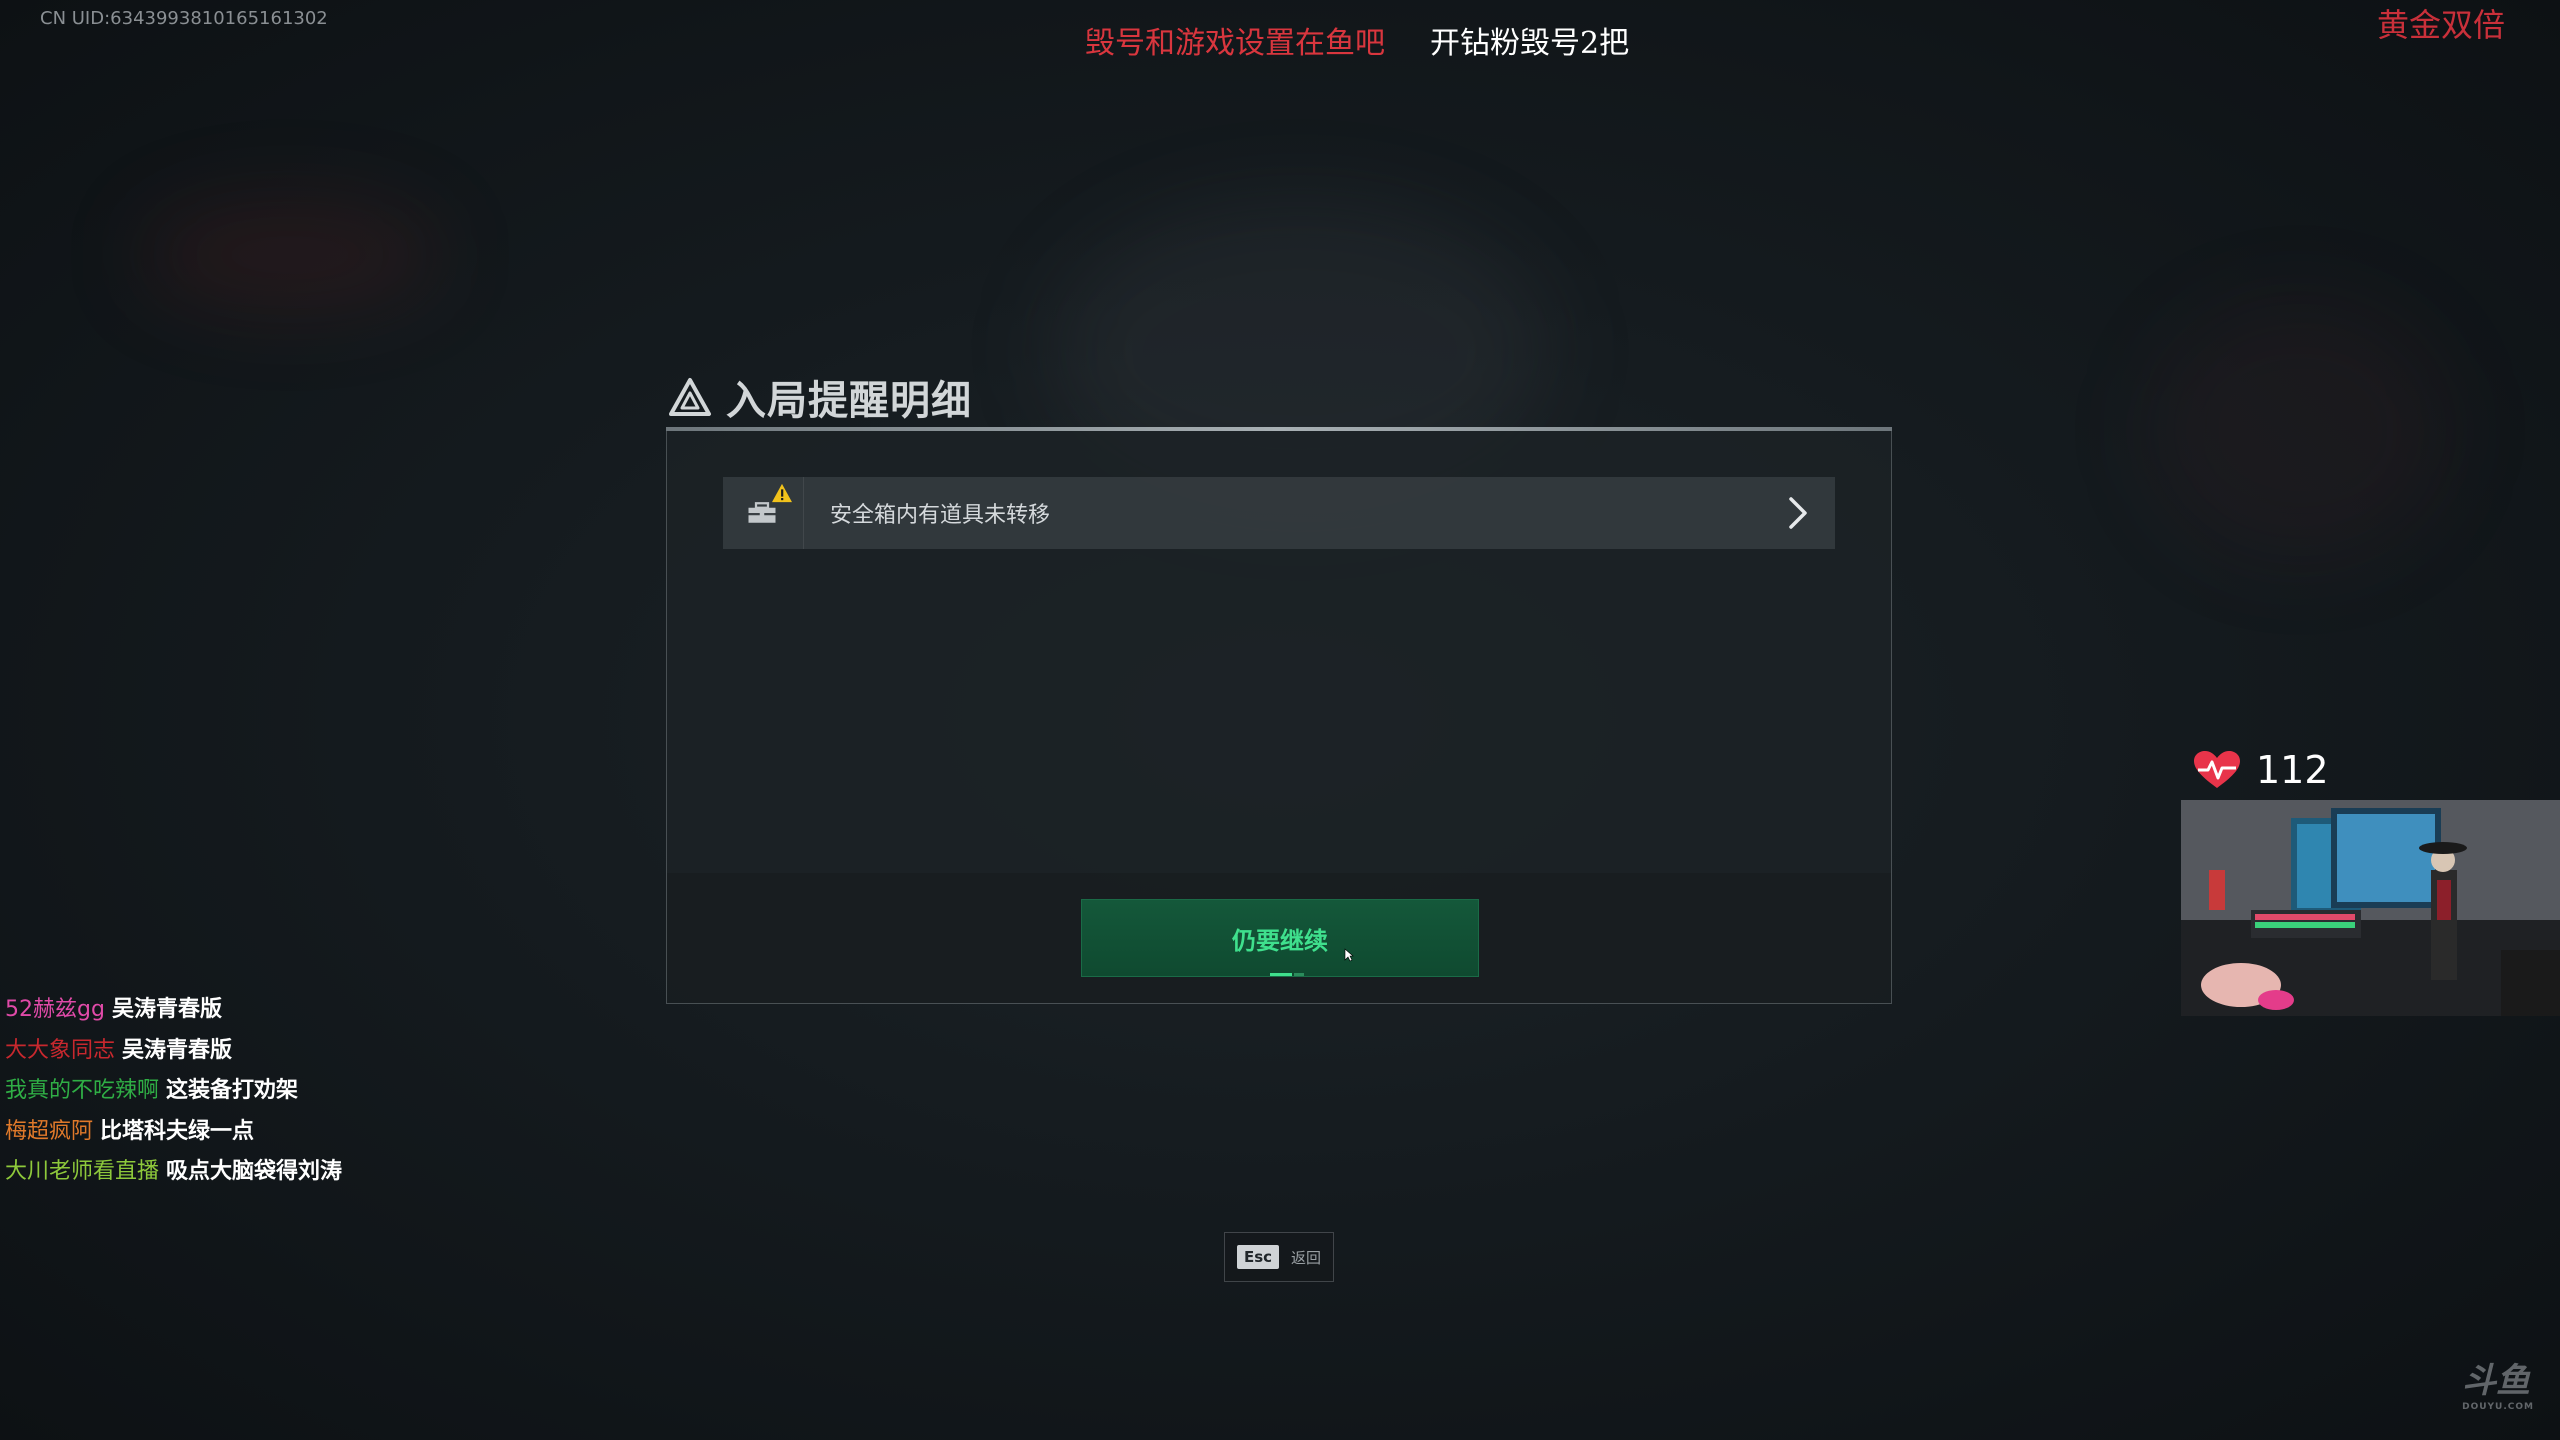 This screenshot has width=2560, height=1440. I want to click on esc-key: Esc, so click(1258, 1257).